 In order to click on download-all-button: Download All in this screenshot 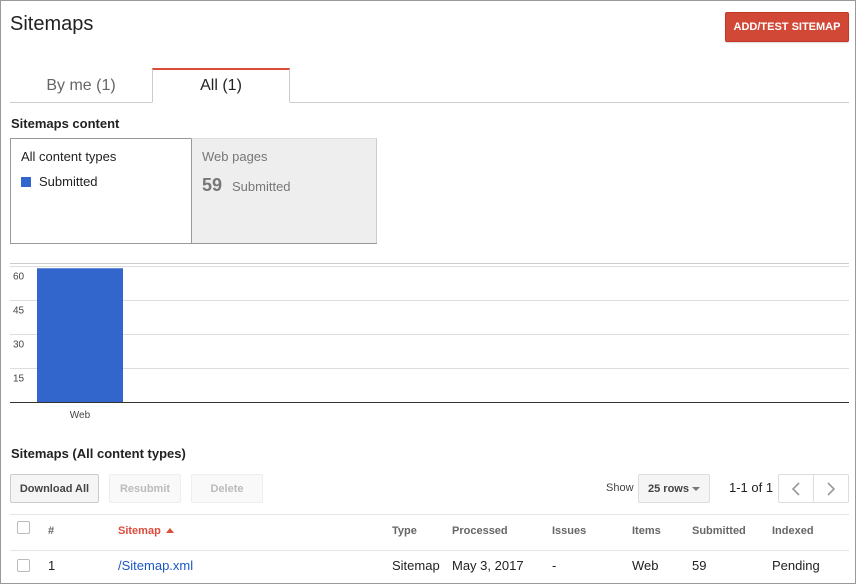, I will do `click(54, 488)`.